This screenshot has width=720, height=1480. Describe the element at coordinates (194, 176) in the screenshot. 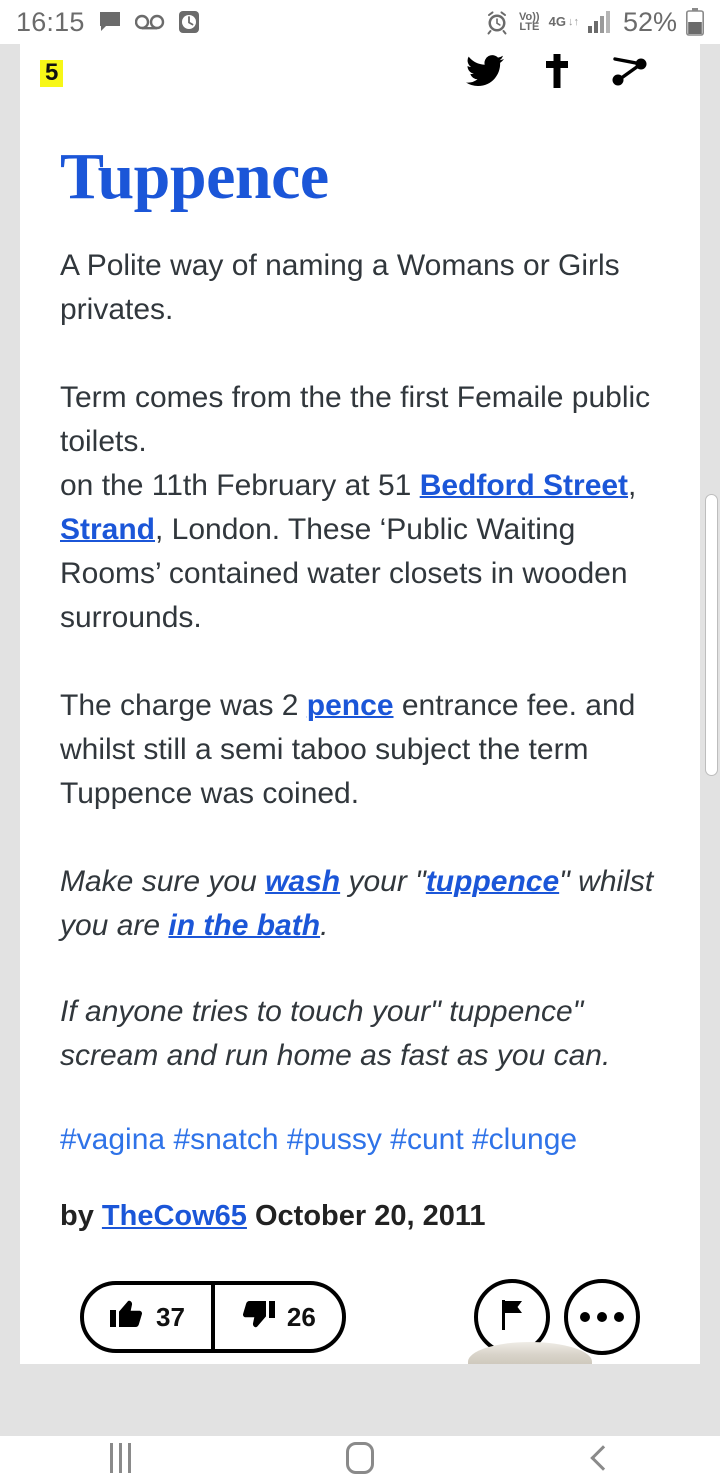

I see `page-title: Tuppence` at that location.